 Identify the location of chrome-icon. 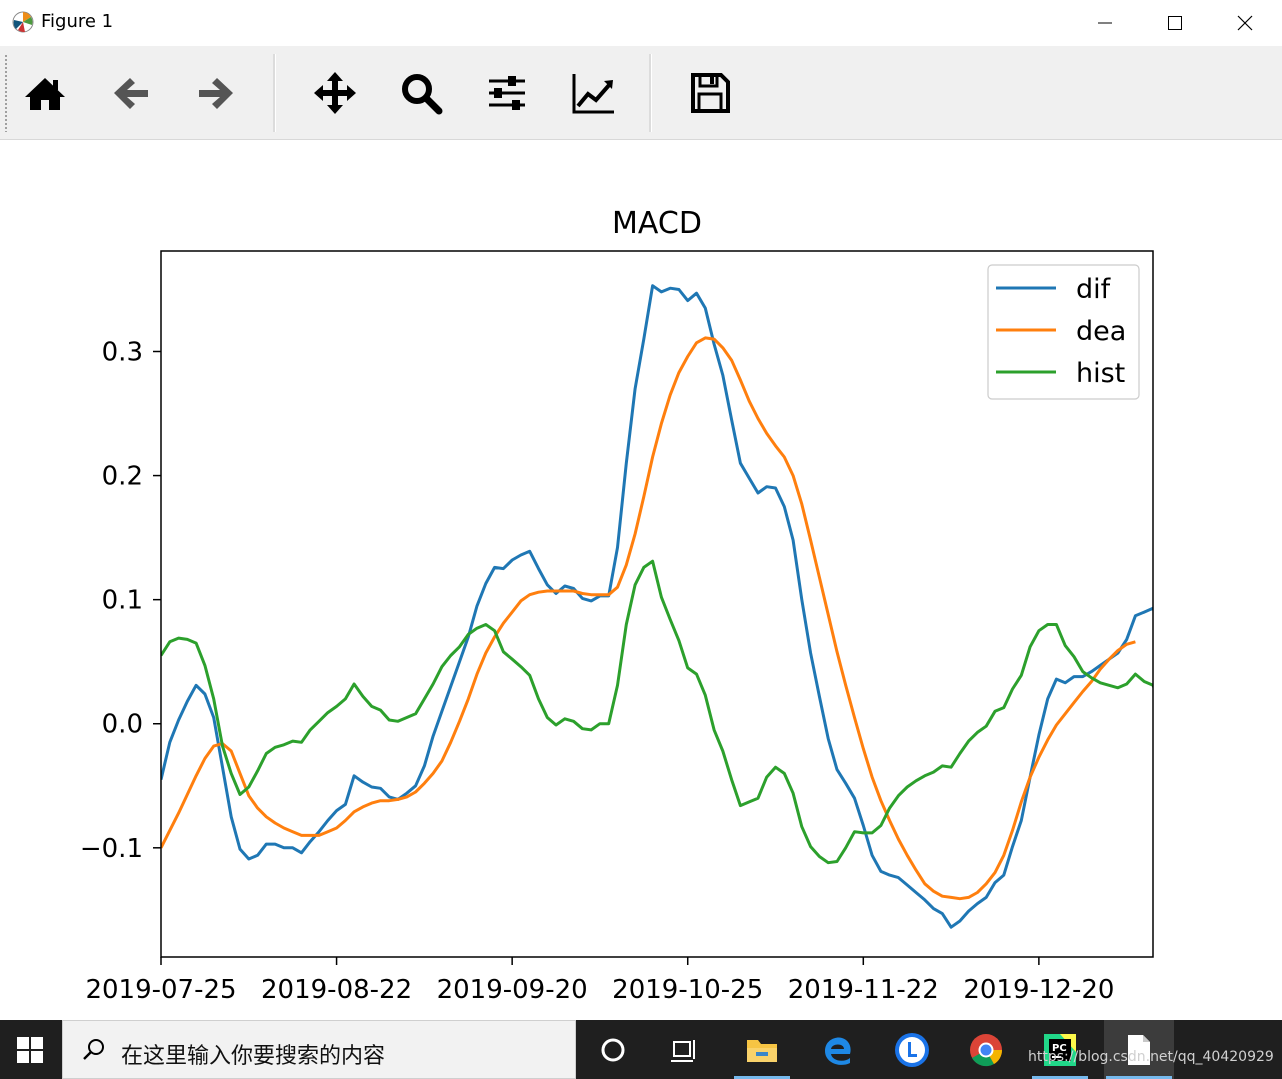
(986, 1049).